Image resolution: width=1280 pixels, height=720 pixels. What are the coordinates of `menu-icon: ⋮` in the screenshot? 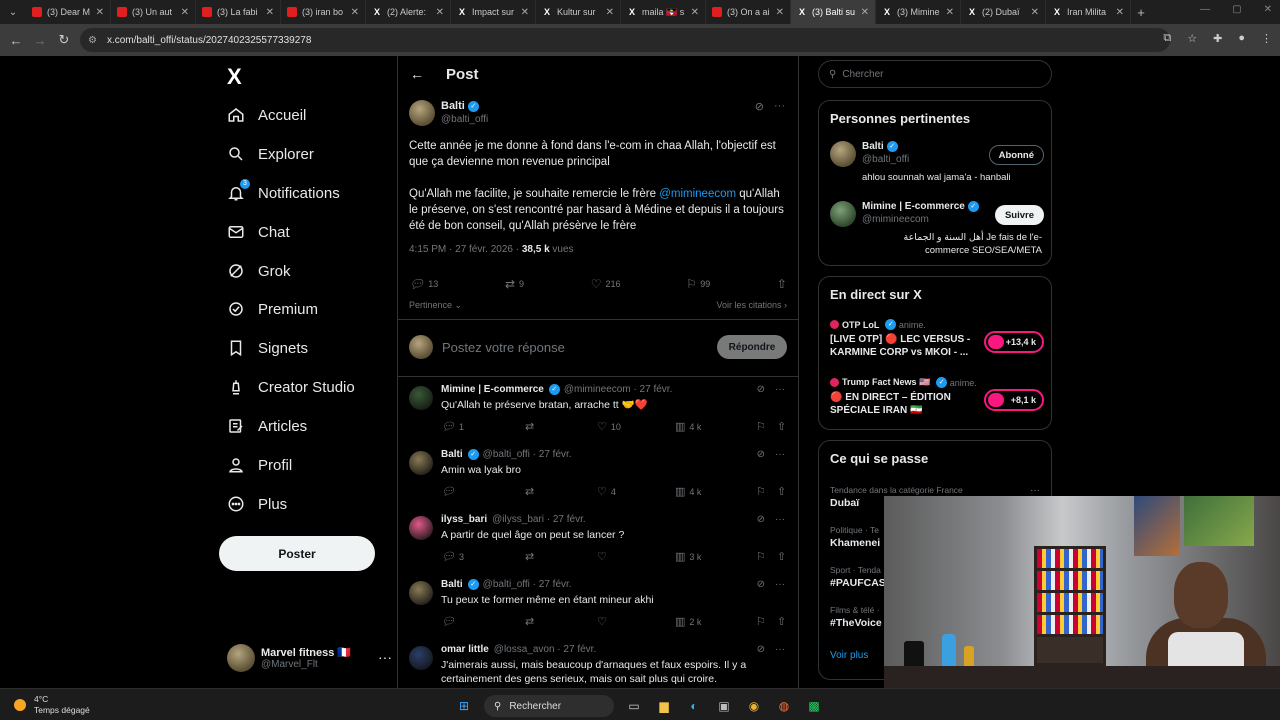 It's located at (1266, 38).